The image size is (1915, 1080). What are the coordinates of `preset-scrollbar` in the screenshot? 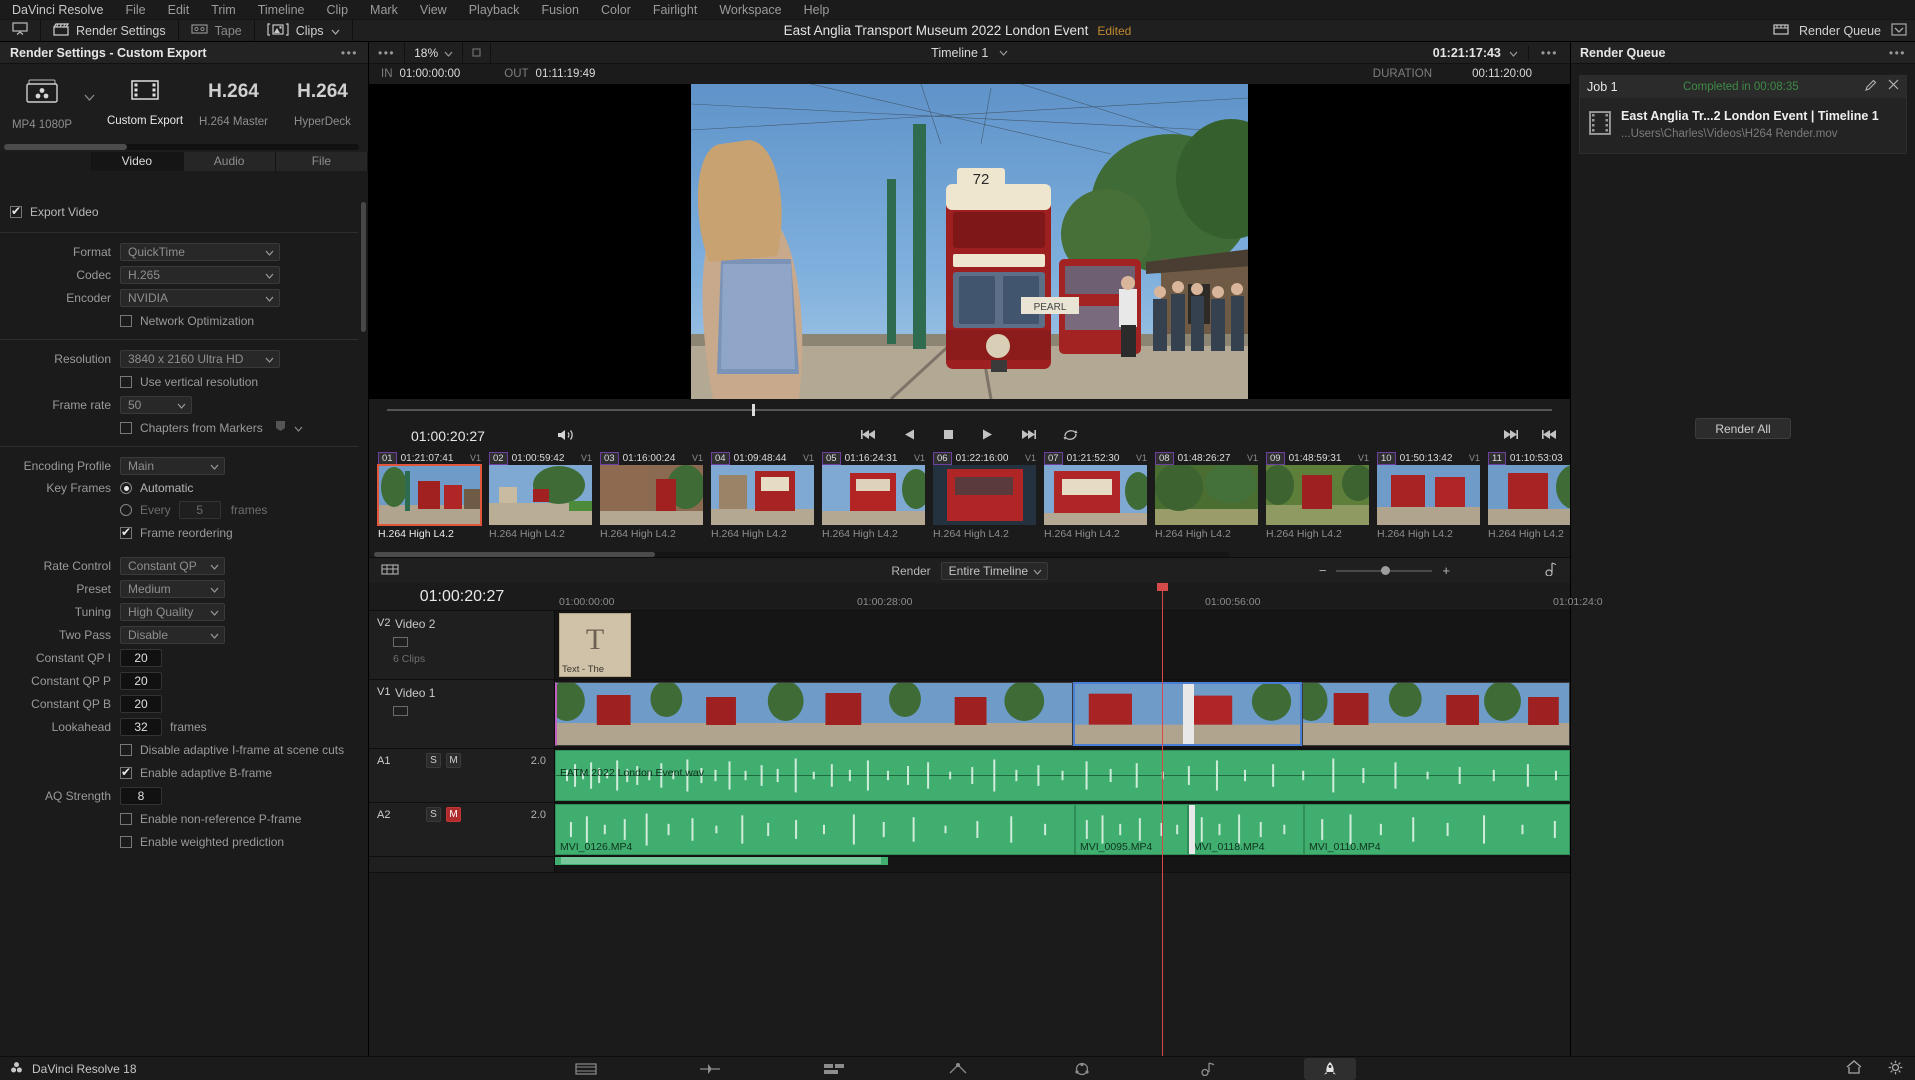 It's located at (181, 147).